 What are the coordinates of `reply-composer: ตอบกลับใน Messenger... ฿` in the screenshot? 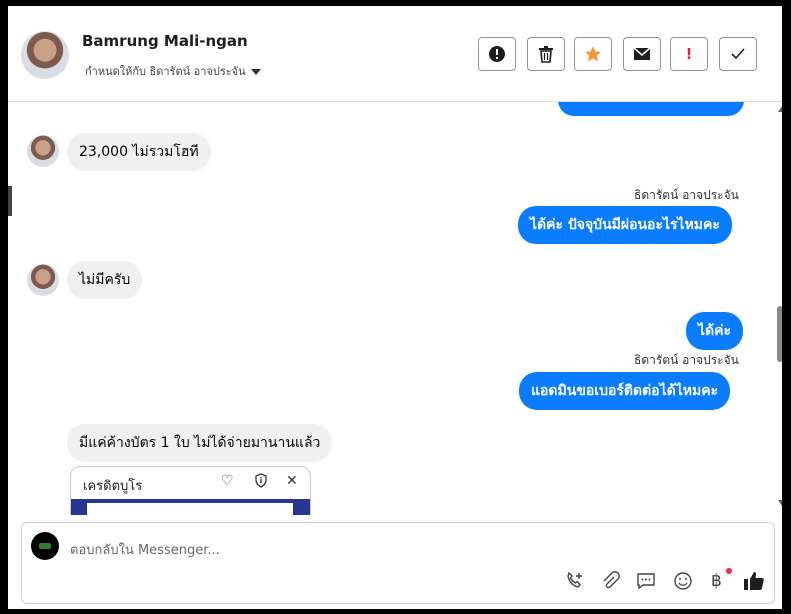 It's located at (398, 563).